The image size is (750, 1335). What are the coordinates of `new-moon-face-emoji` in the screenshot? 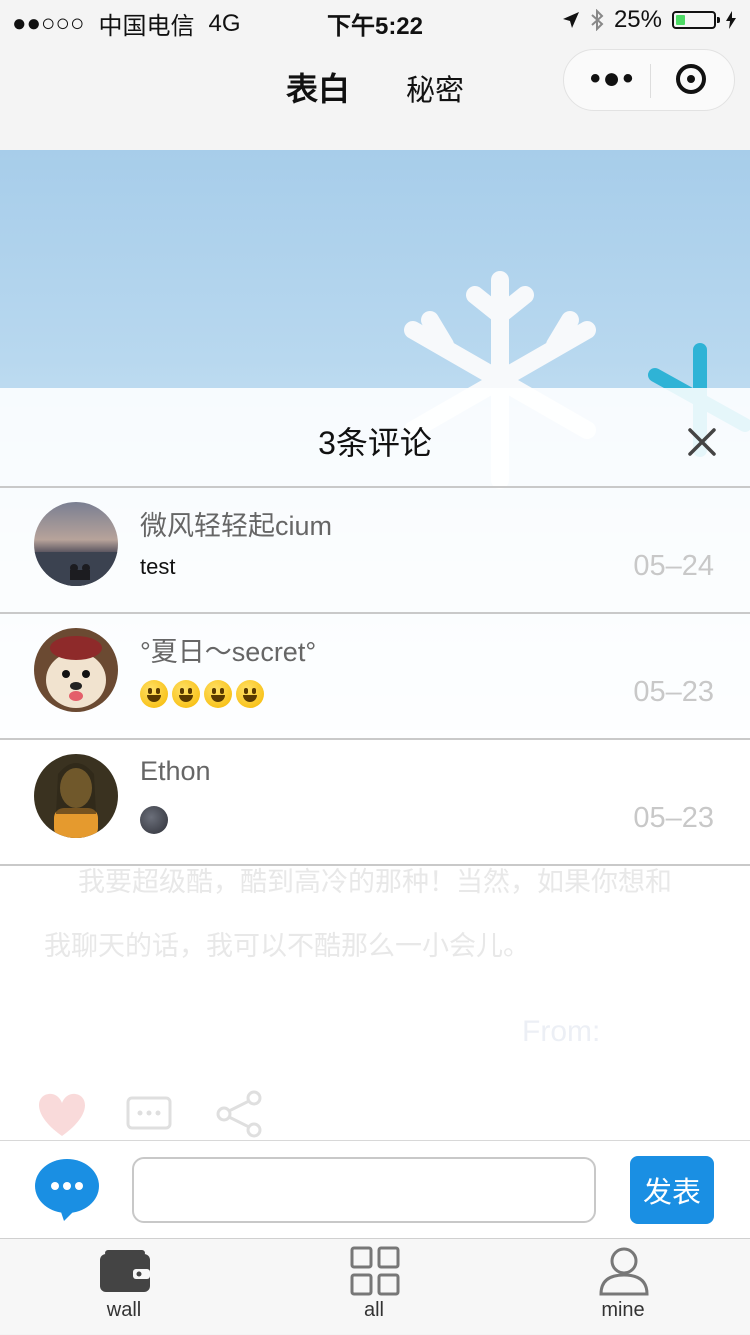 It's located at (154, 820).